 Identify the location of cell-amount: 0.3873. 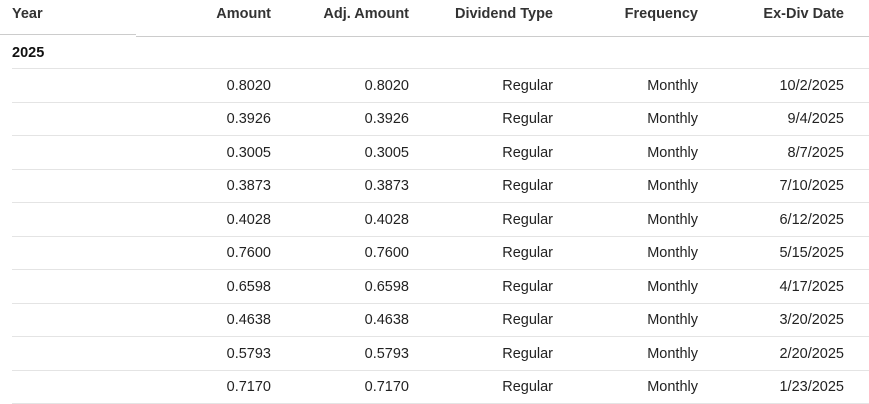
(249, 187).